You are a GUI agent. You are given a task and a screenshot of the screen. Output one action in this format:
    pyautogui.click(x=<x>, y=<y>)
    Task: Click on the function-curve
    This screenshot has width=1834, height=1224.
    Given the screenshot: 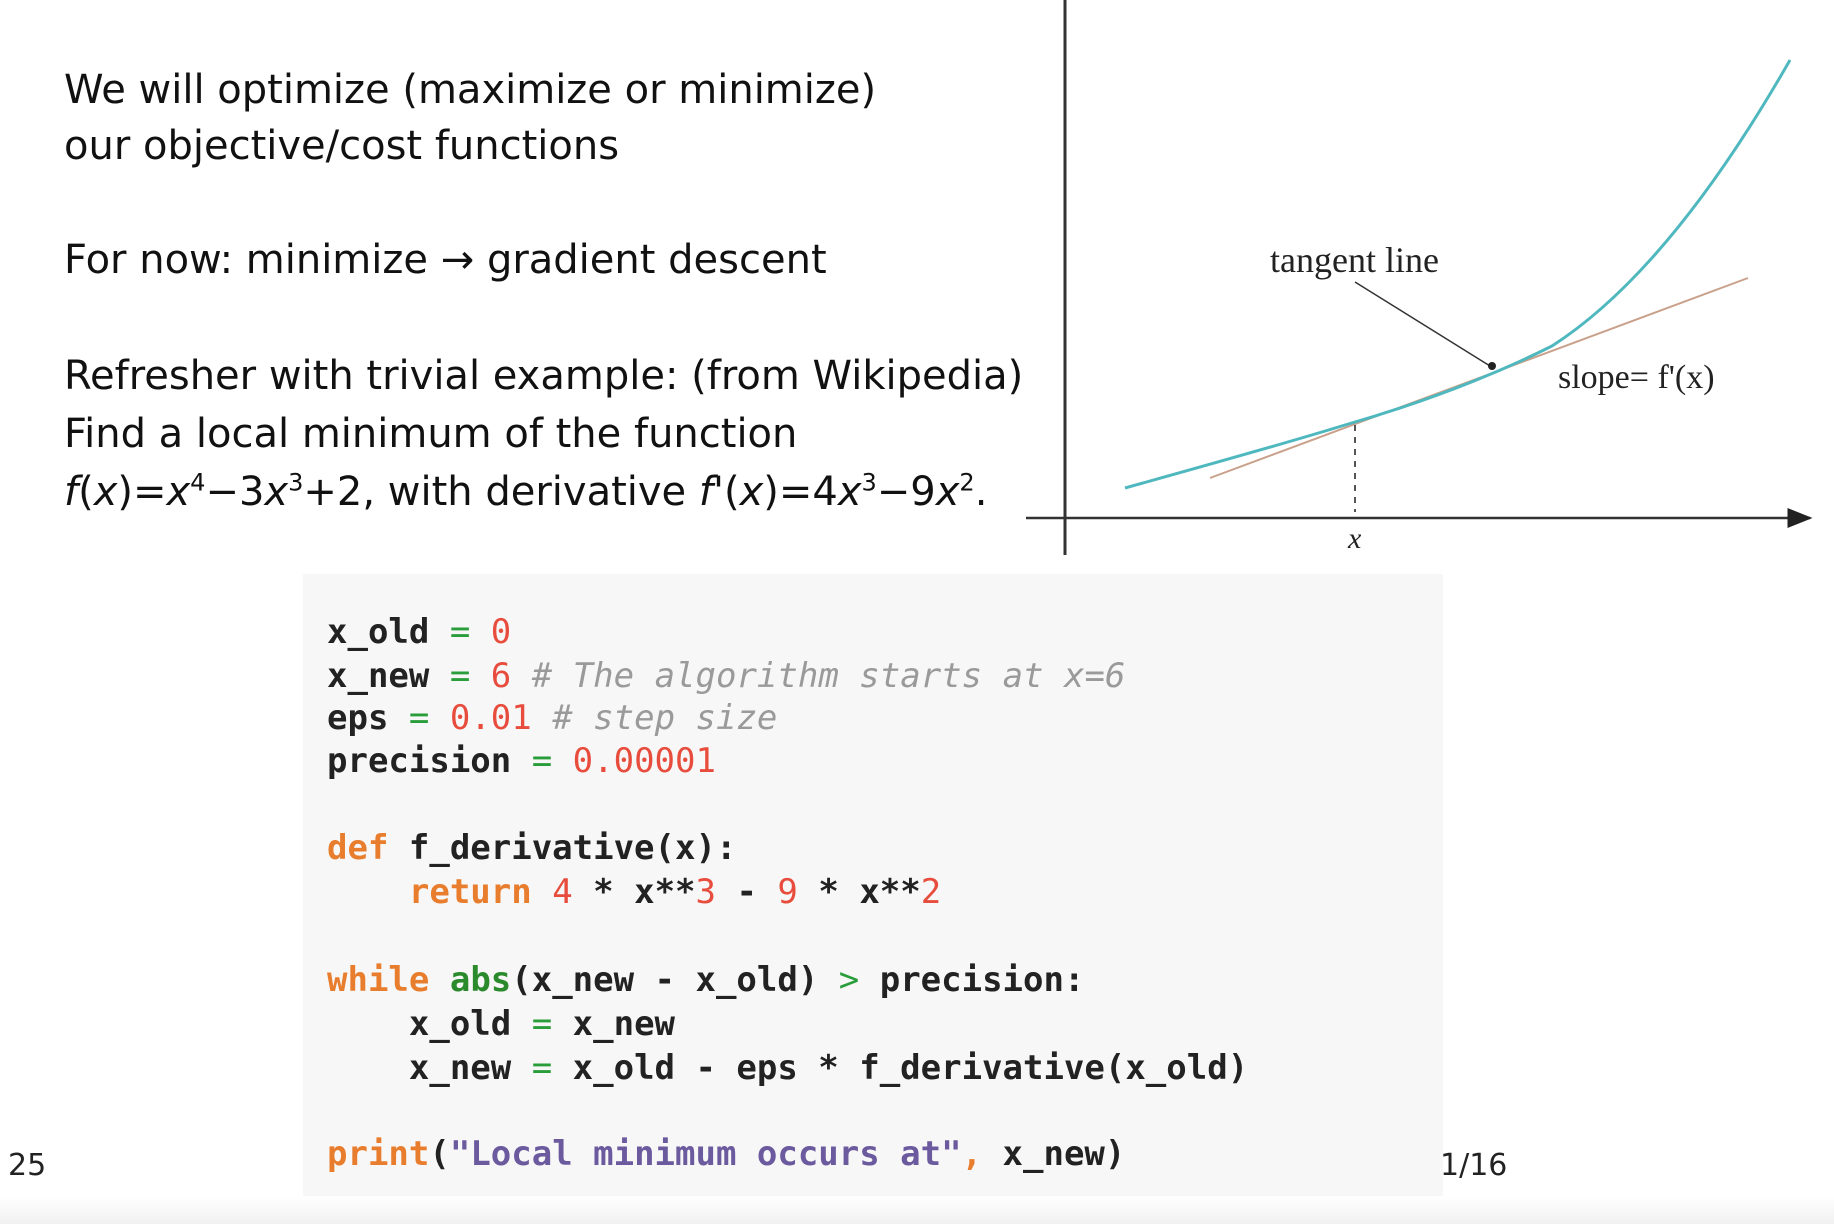 What is the action you would take?
    pyautogui.click(x=1458, y=274)
    